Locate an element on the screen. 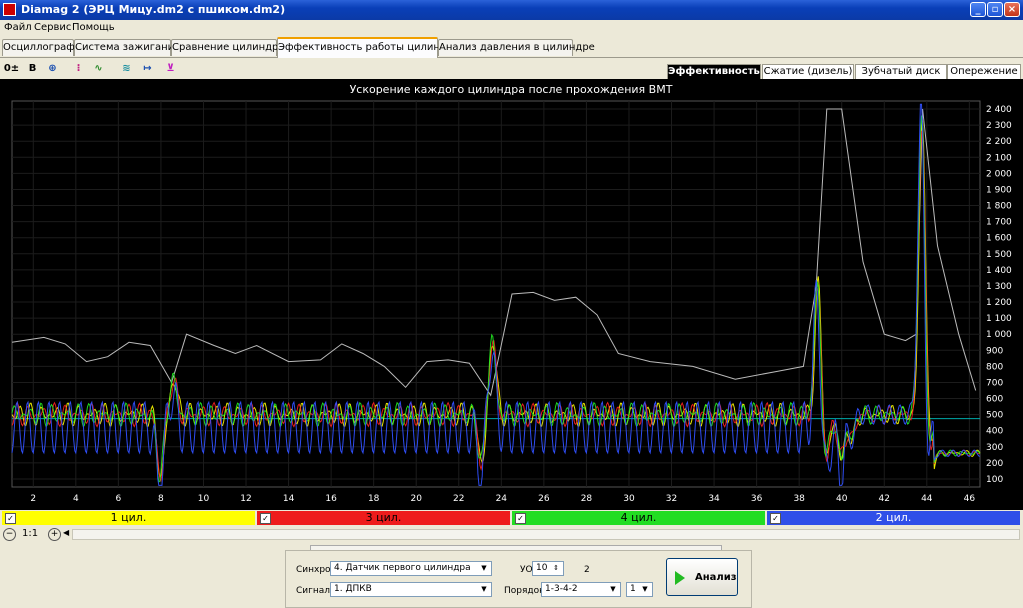  horizontal-scrollbar is located at coordinates (546, 534).